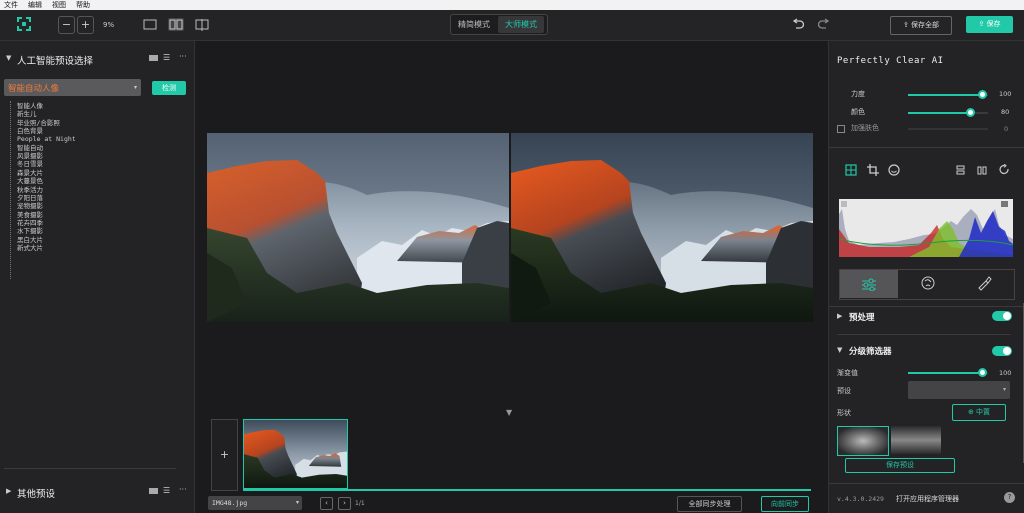  What do you see at coordinates (1002, 351) in the screenshot?
I see `filter-toggle` at bounding box center [1002, 351].